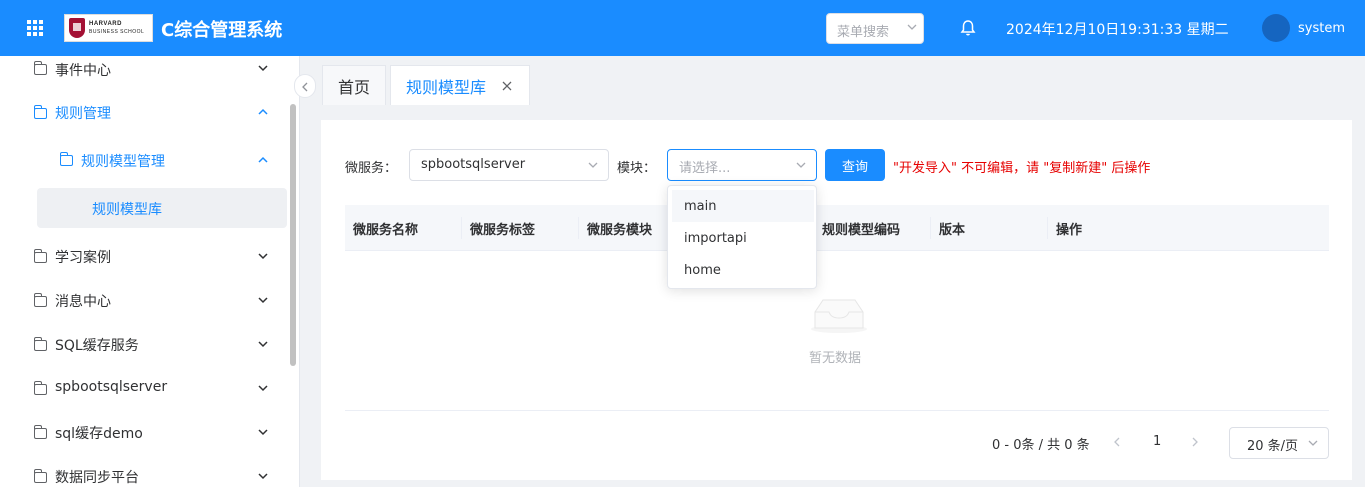  I want to click on microservice-select: spbootsqlserver, so click(509, 165).